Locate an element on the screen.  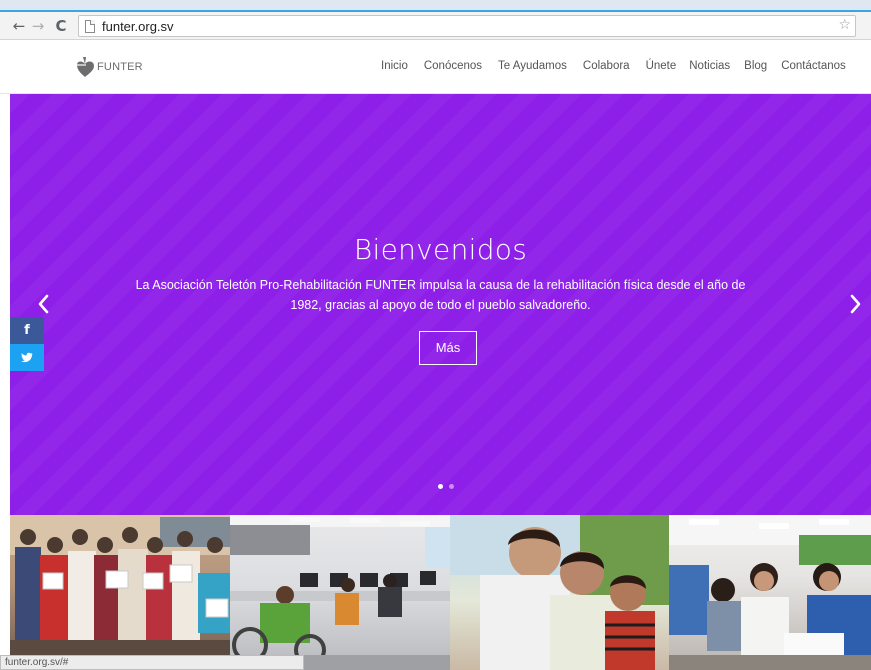
funter-logo-icon is located at coordinates (85, 67).